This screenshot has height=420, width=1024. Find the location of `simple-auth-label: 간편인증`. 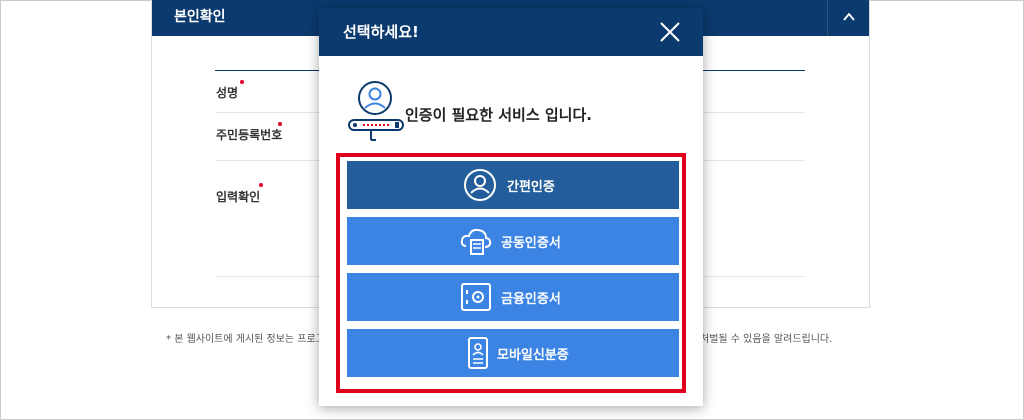

simple-auth-label: 간편인증 is located at coordinates (531, 186).